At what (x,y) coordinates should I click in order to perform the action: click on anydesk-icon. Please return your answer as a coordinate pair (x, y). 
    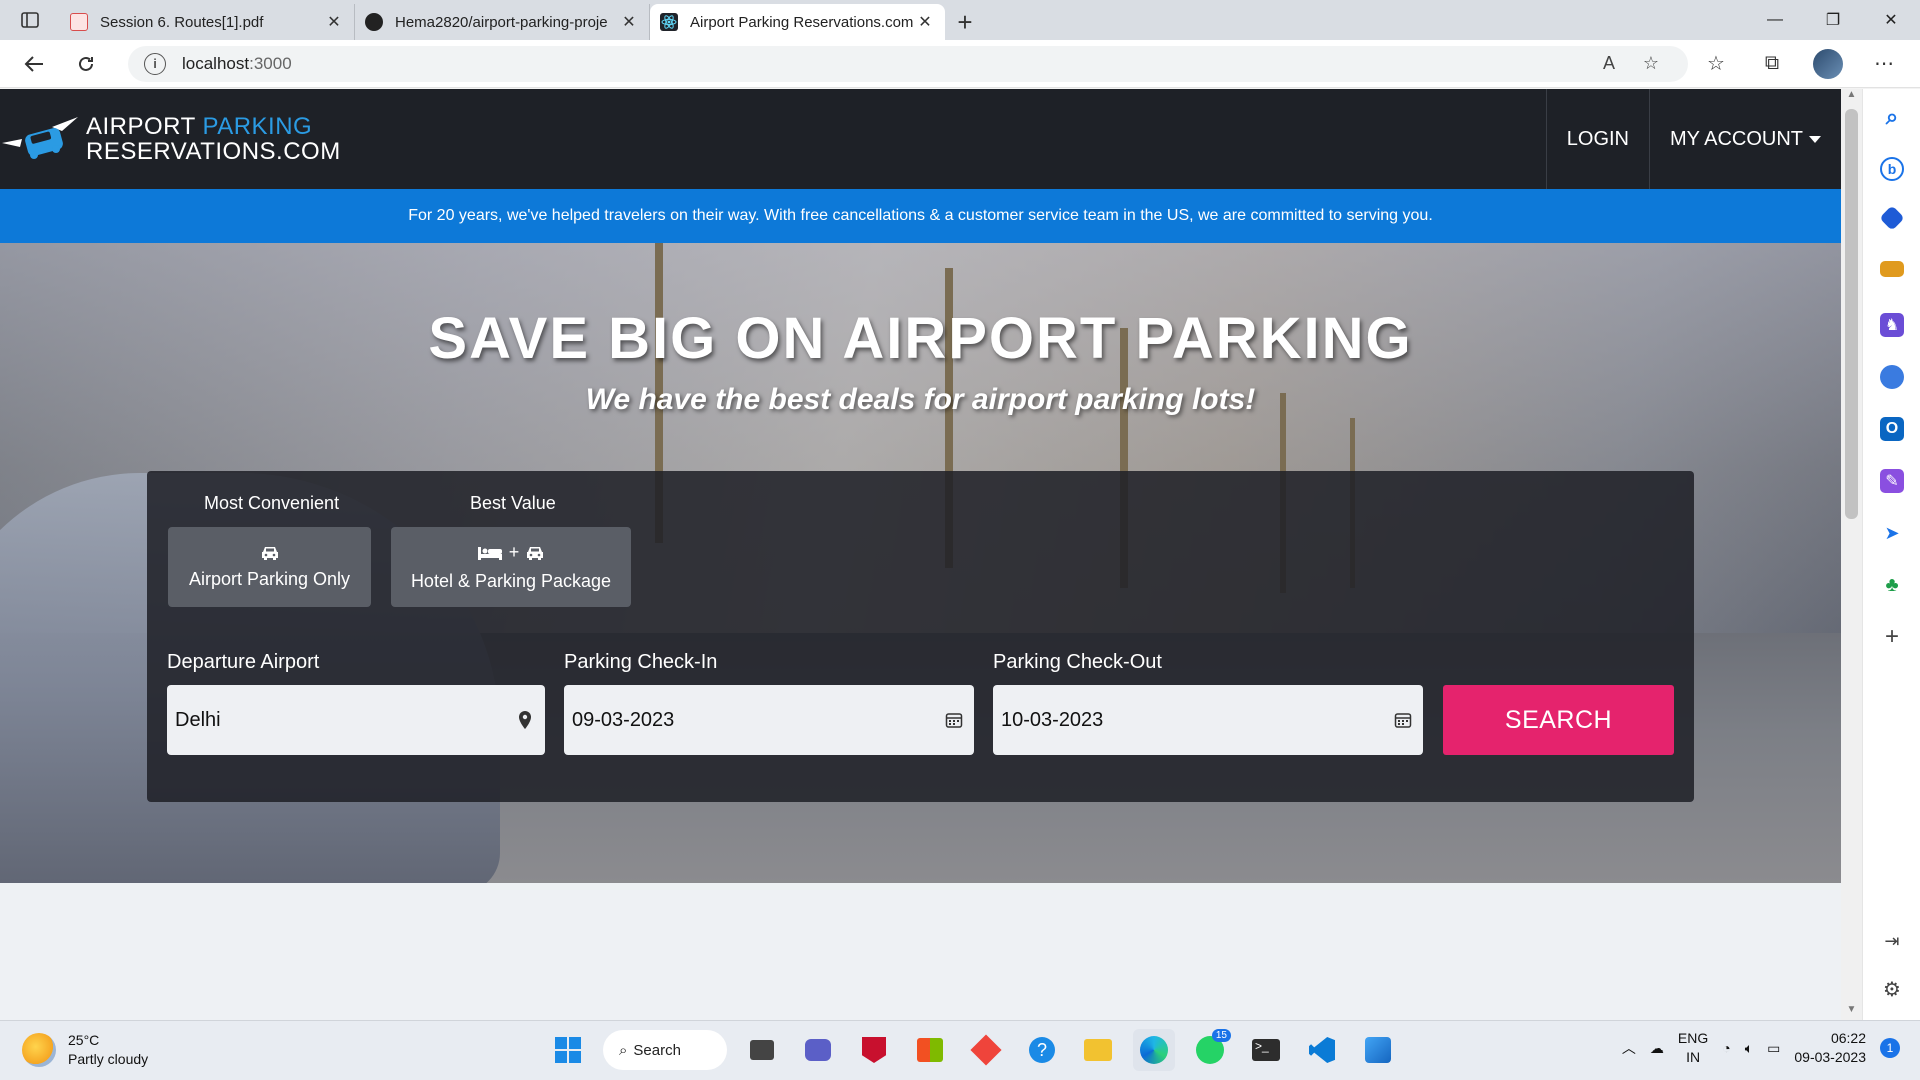
    Looking at the image, I should click on (986, 1050).